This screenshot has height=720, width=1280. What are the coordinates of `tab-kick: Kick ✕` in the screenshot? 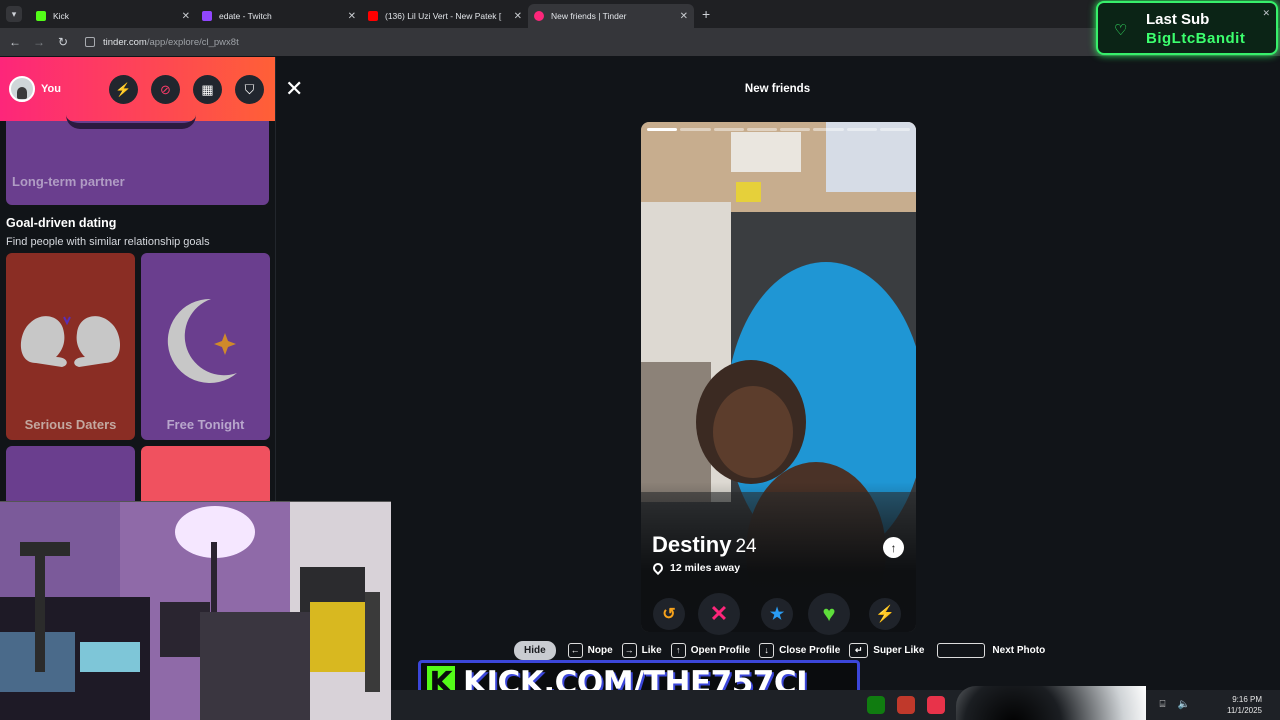 It's located at (113, 16).